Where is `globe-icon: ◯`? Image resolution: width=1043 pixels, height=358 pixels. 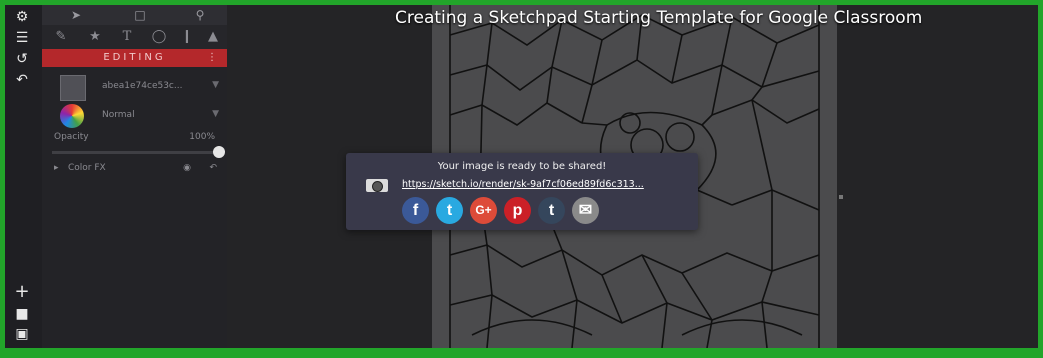
globe-icon: ◯ is located at coordinates (159, 37).